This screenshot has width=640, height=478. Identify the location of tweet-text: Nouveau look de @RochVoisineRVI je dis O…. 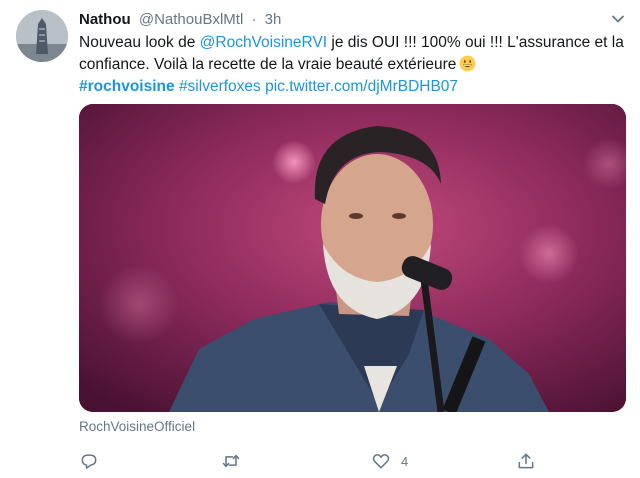
(351, 65).